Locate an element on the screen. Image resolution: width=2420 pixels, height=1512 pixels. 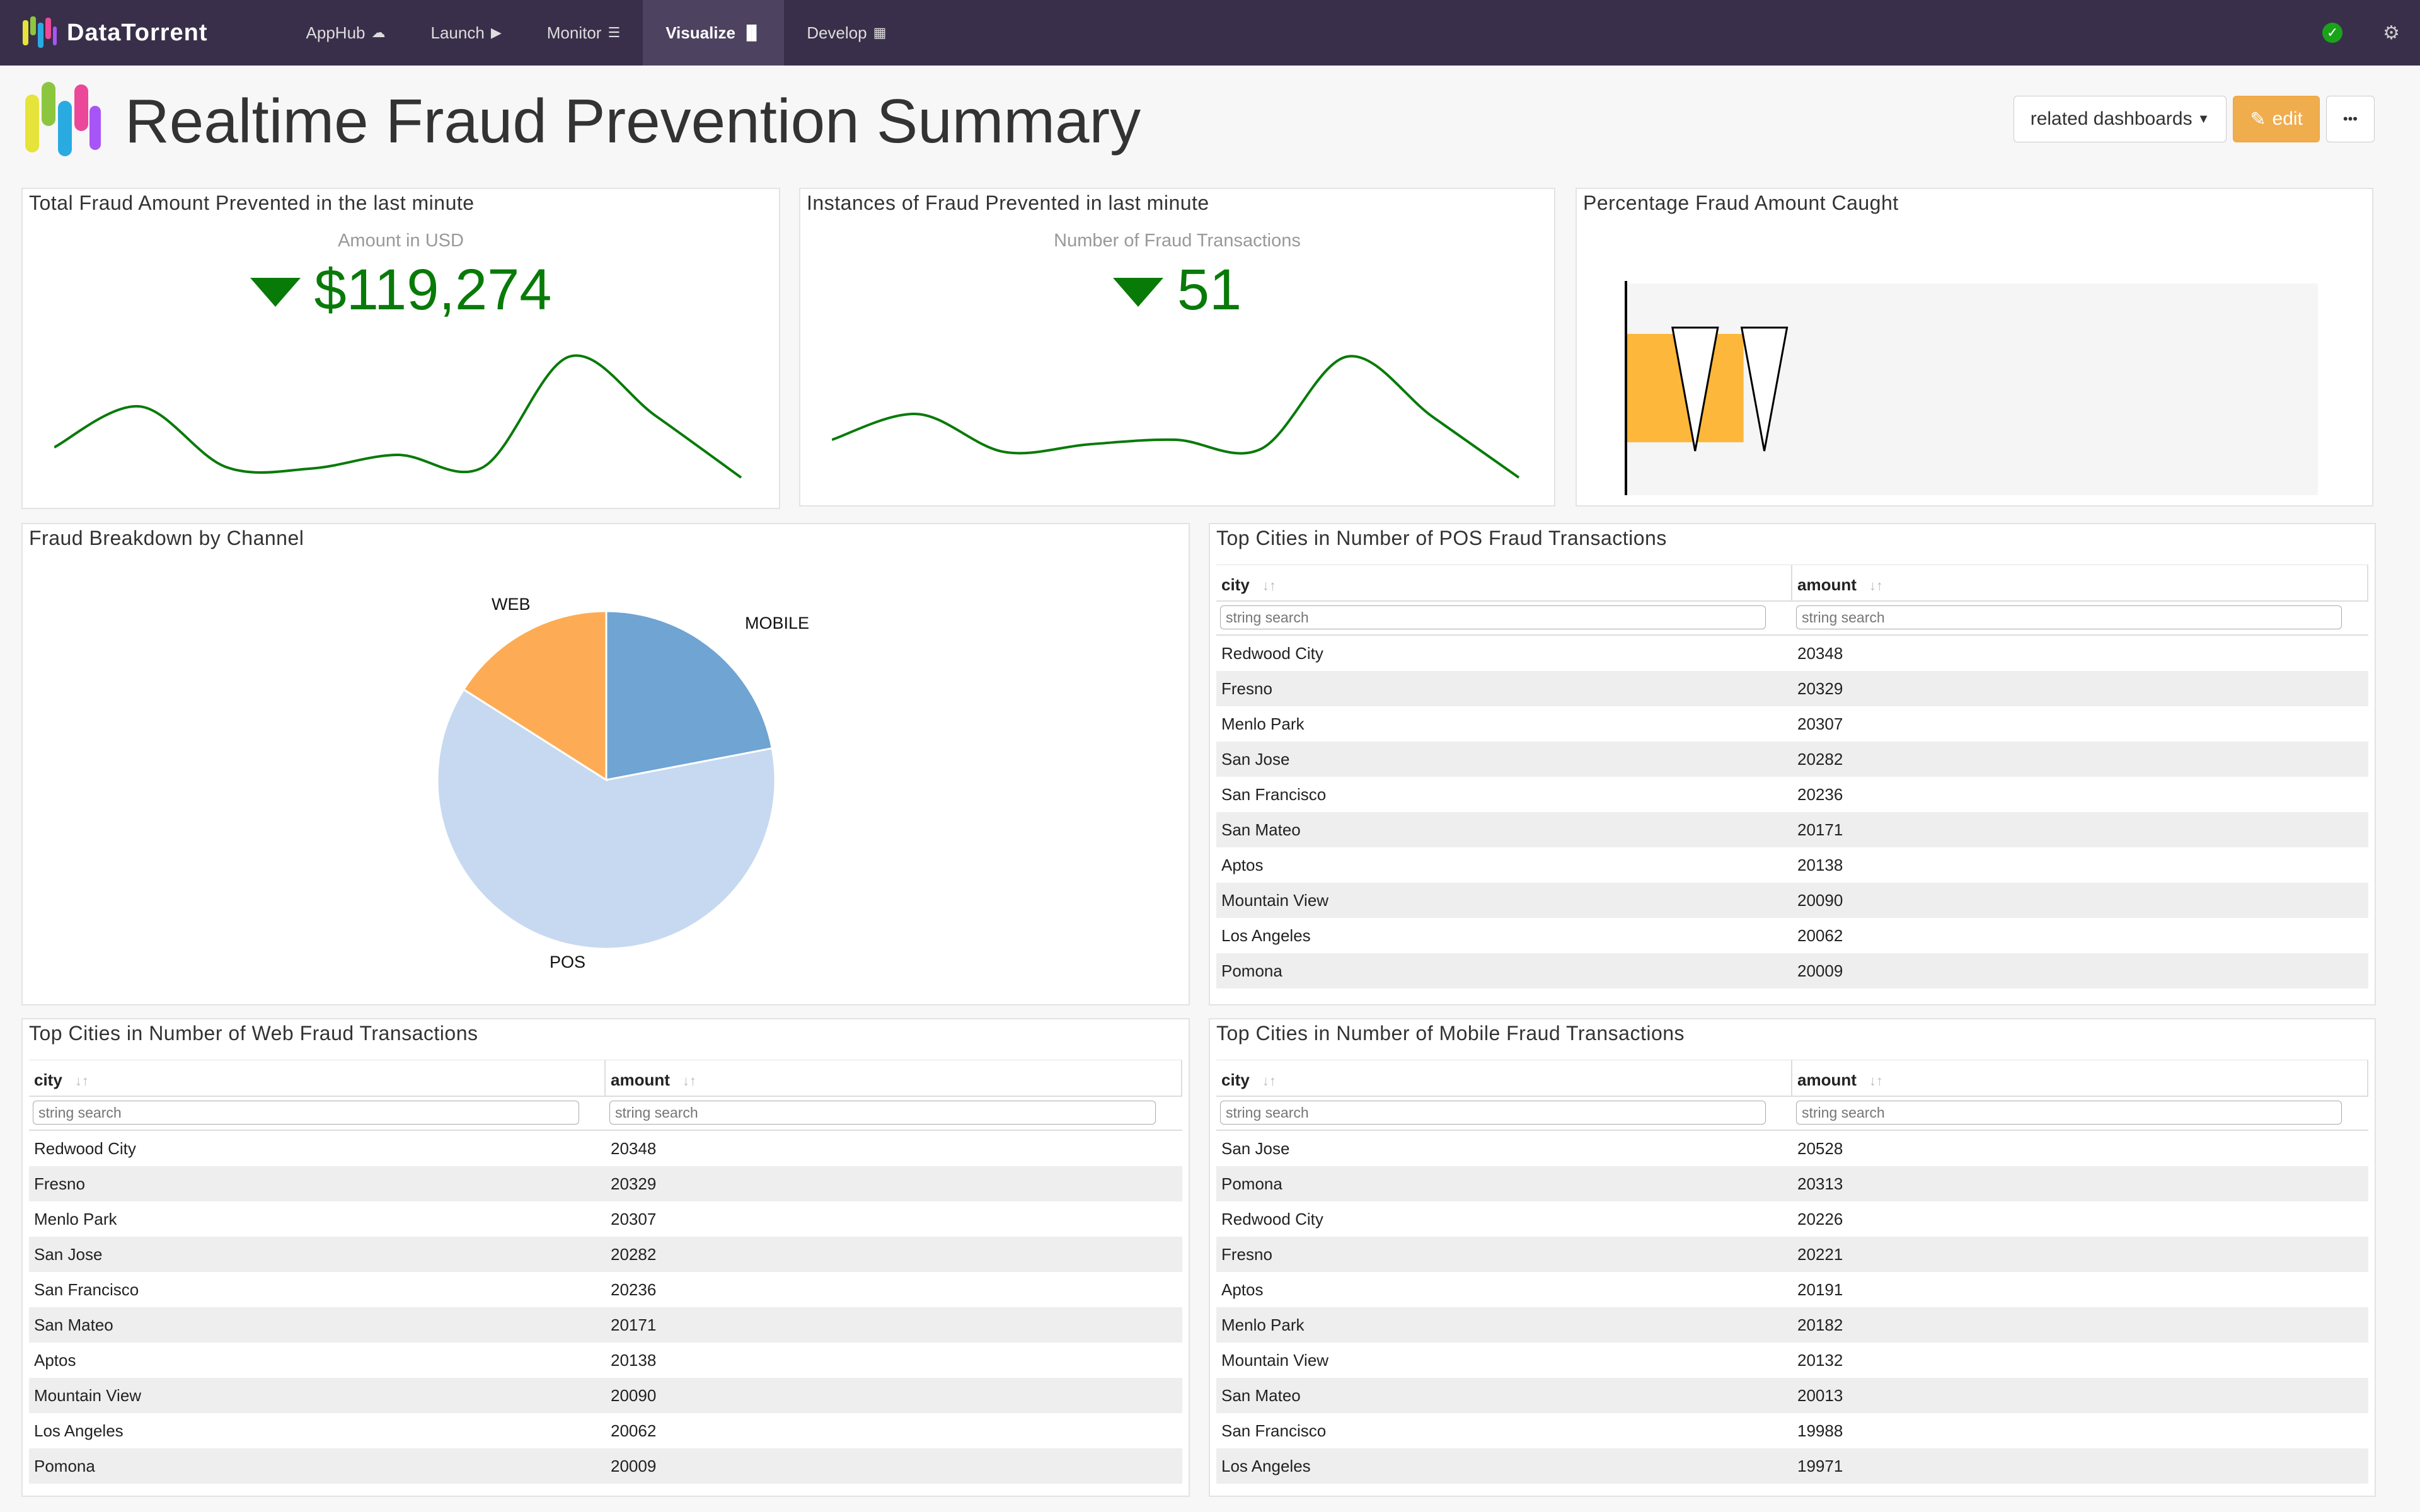
nav-develop: Develop ▦ is located at coordinates (847, 33).